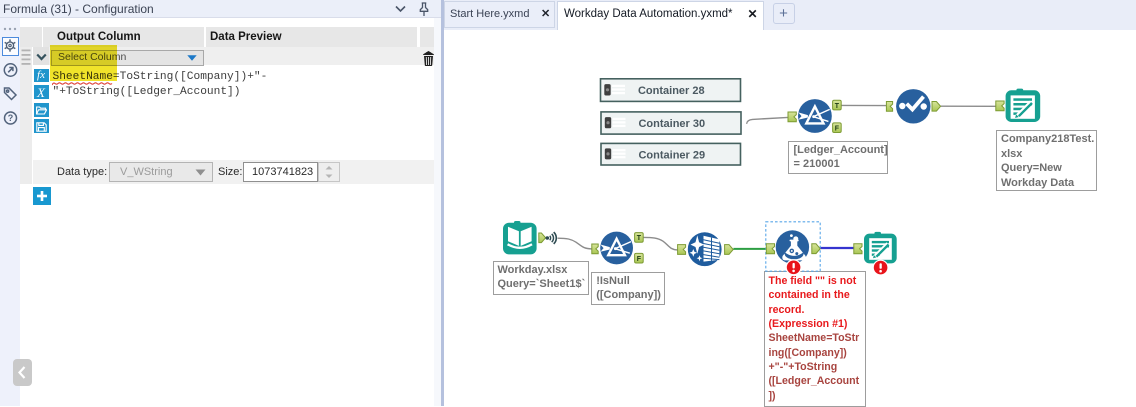 This screenshot has width=1136, height=407. I want to click on svg-text: Container 28, so click(671, 91).